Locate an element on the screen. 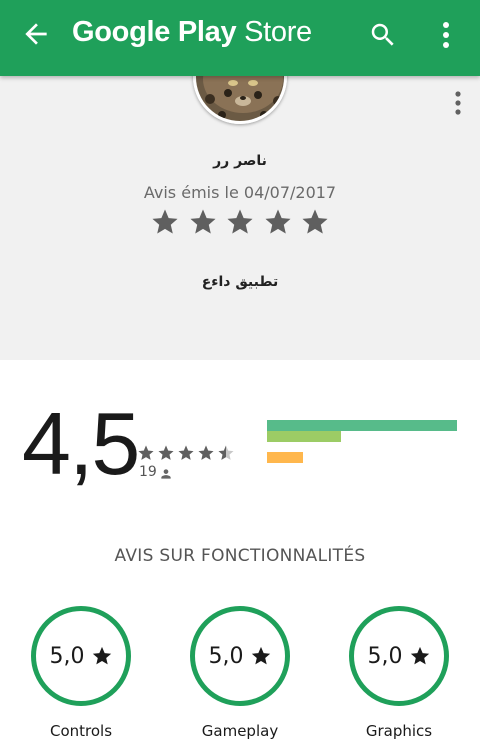 The height and width of the screenshot is (756, 480). app-title-brand: Google Play is located at coordinates (154, 32).